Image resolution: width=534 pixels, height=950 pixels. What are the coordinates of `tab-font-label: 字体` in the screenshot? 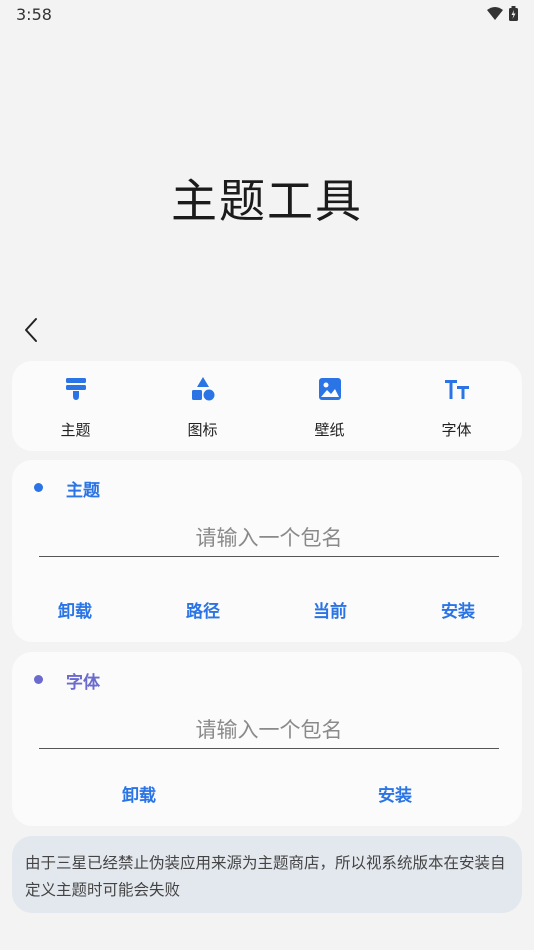 It's located at (456, 430).